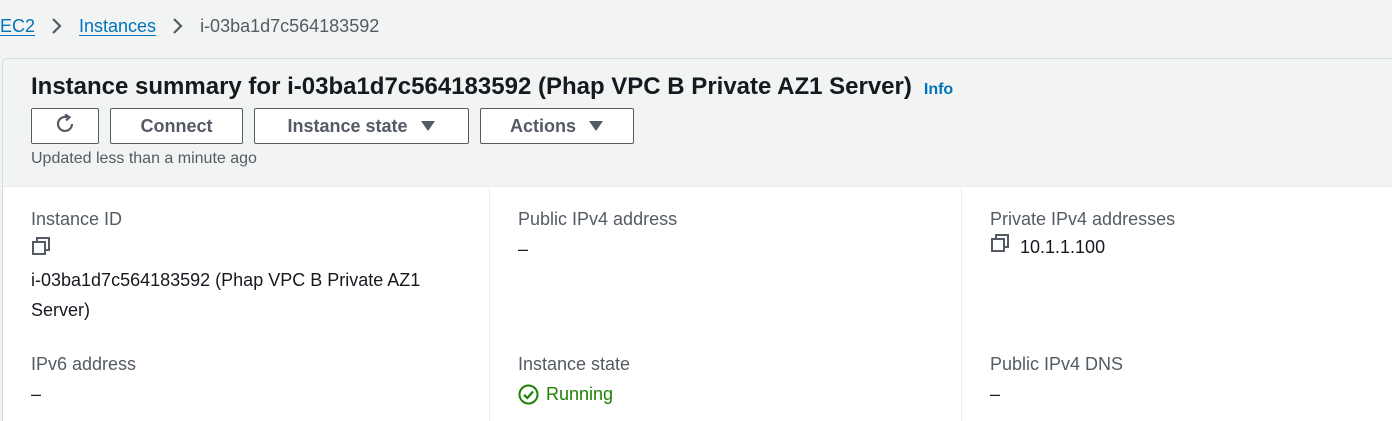  I want to click on ipv6-label: IPv6 address, so click(84, 364).